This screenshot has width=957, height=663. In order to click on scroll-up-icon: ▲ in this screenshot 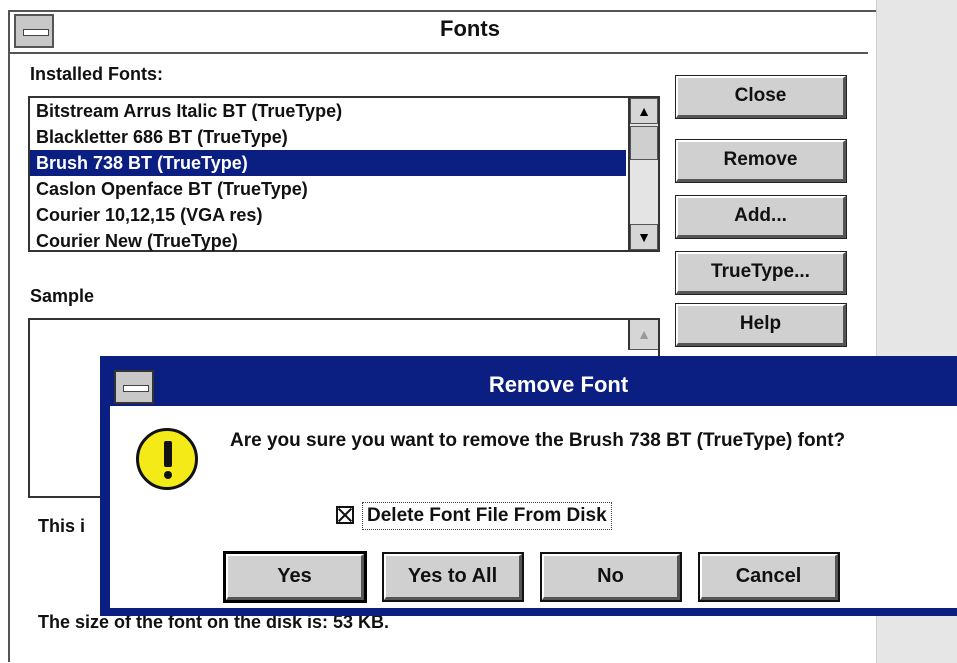, I will do `click(644, 111)`.